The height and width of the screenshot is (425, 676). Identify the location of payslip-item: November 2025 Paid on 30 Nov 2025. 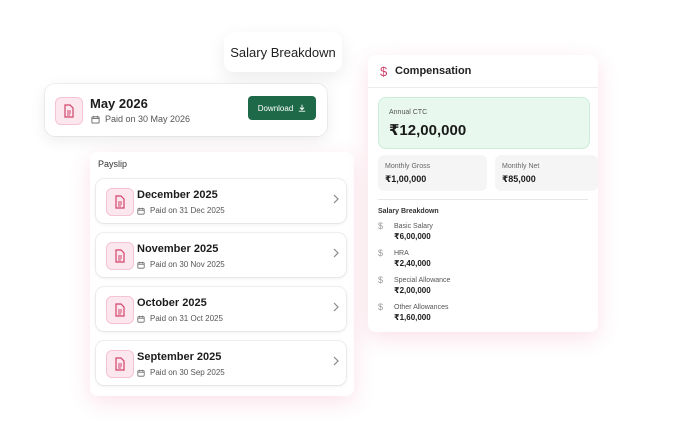
(221, 255).